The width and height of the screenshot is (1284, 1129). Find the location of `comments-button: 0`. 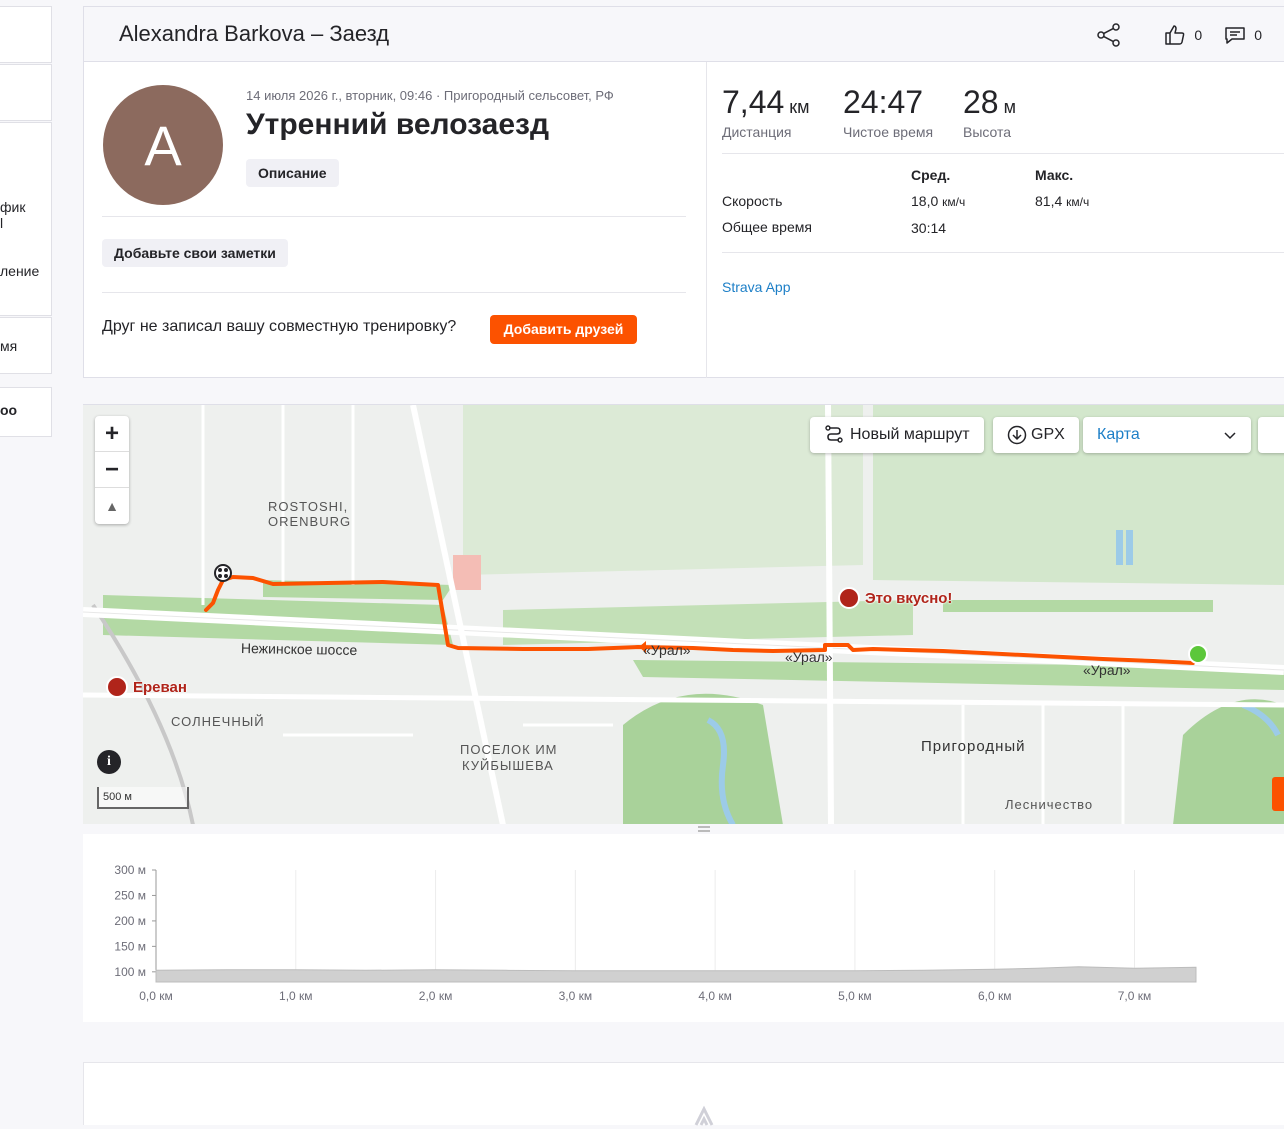

comments-button: 0 is located at coordinates (1243, 35).